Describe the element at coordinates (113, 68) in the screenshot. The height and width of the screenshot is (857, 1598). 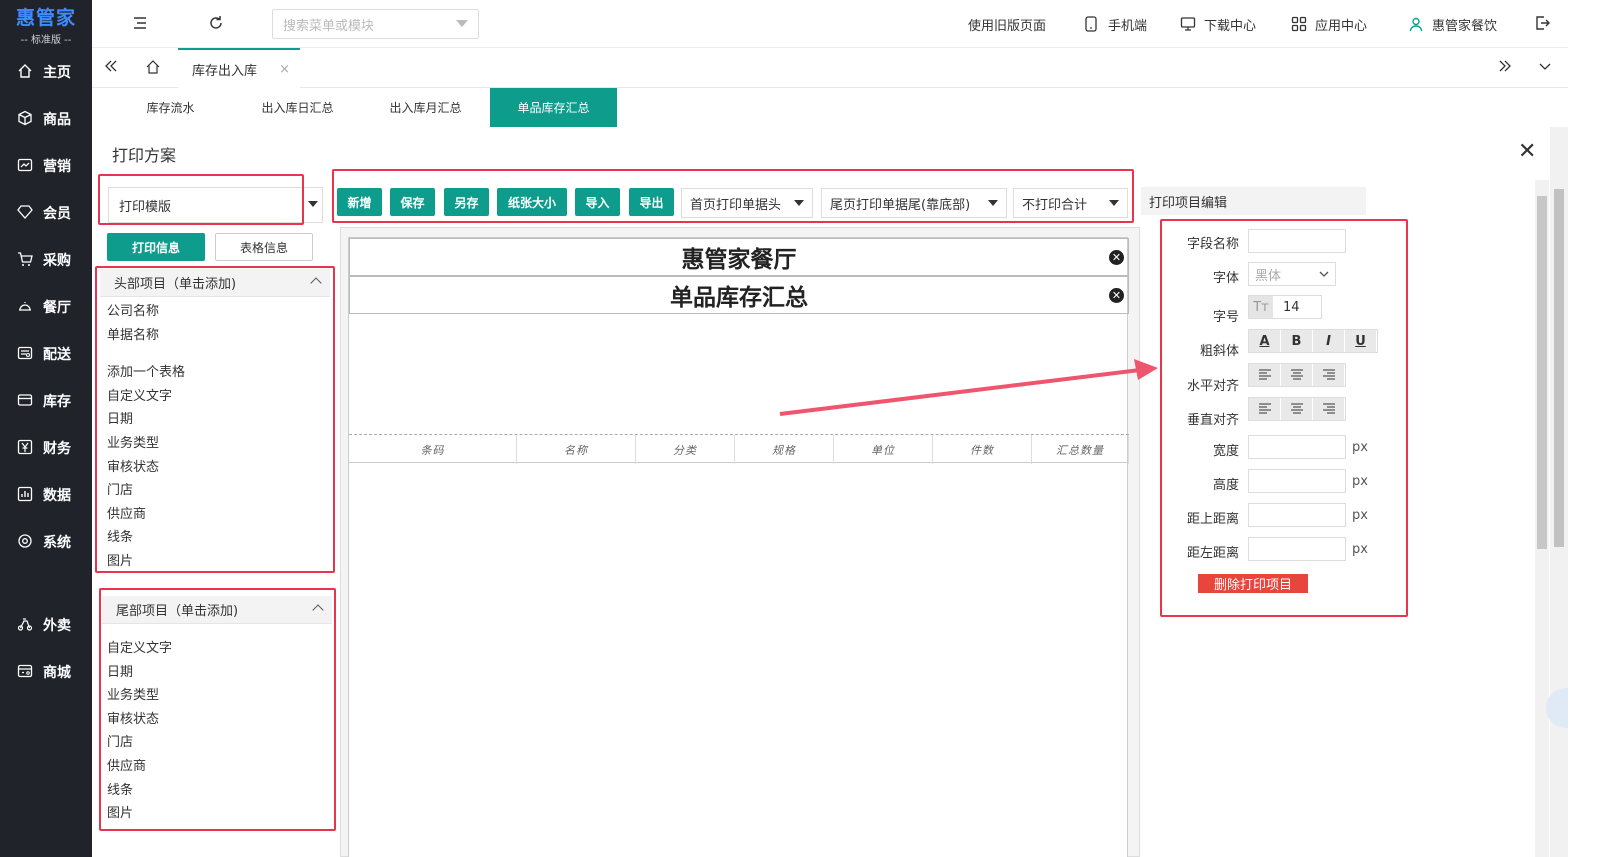
I see `double-chevron-left-icon` at that location.